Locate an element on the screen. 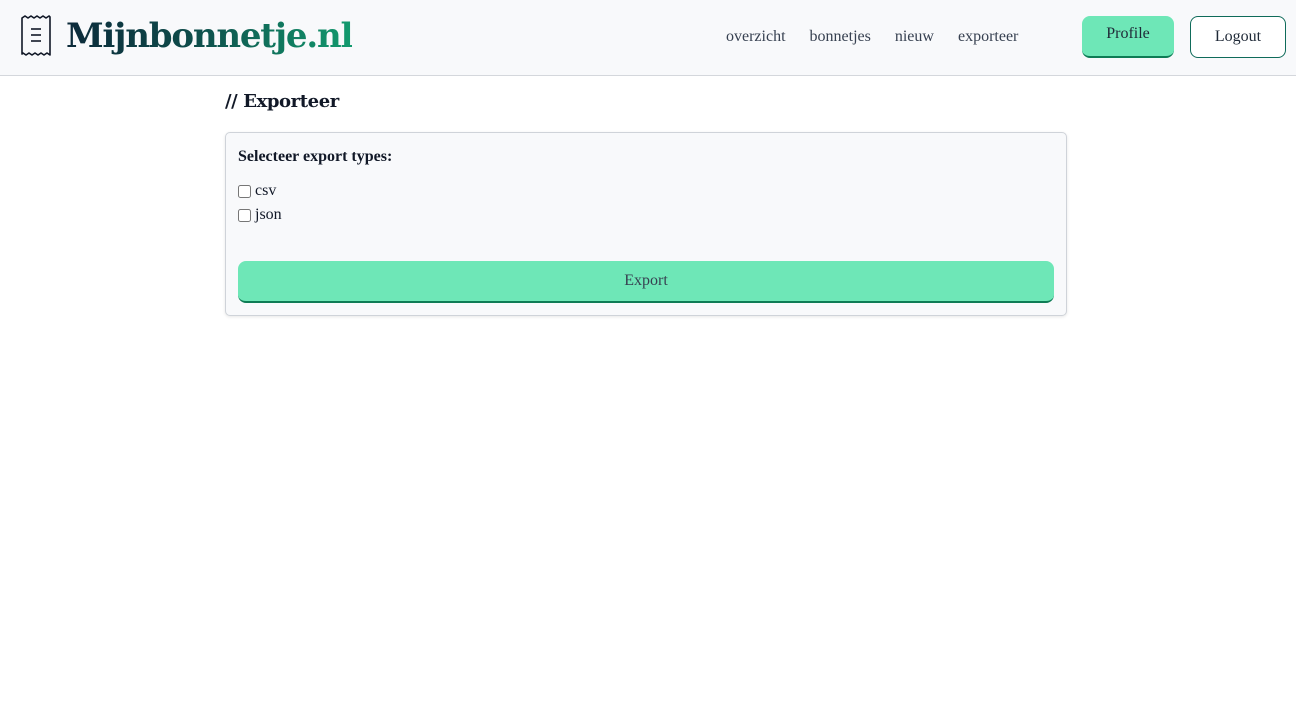  csv-option: csv is located at coordinates (257, 191).